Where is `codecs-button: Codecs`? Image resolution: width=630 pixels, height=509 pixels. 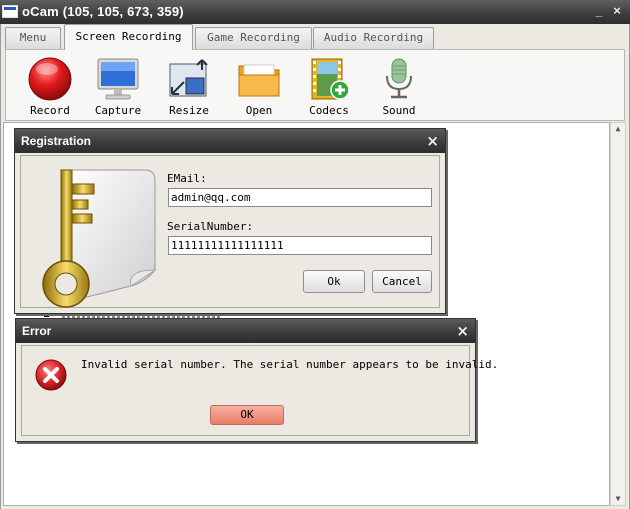
codecs-button: Codecs is located at coordinates (329, 86).